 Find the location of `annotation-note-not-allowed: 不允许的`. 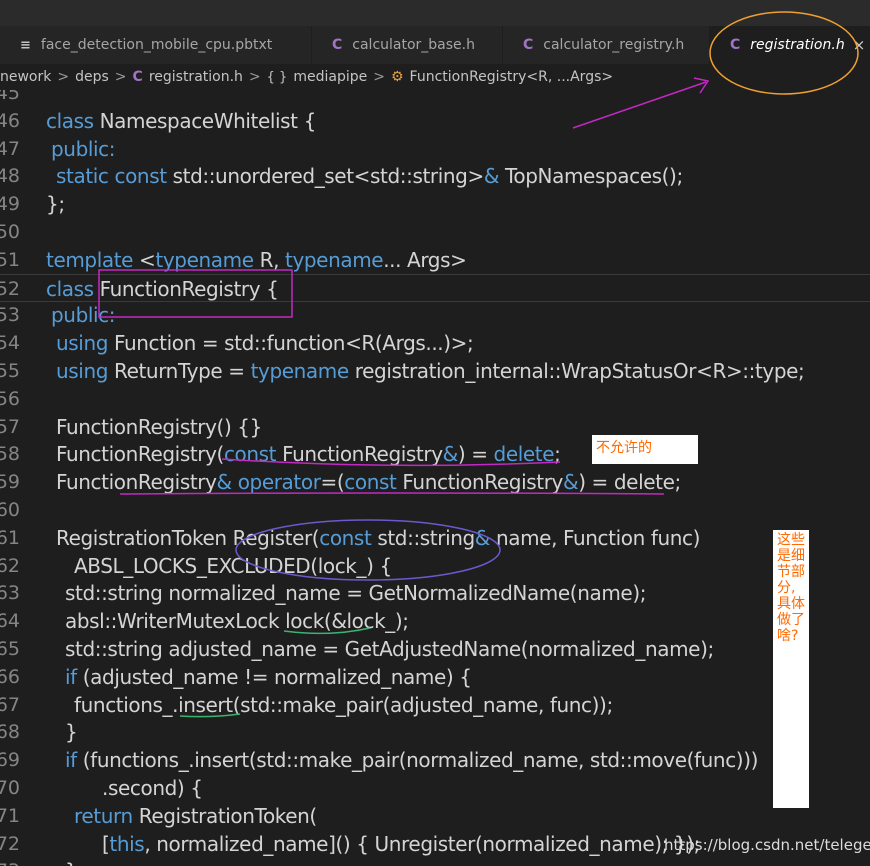

annotation-note-not-allowed: 不允许的 is located at coordinates (645, 449).